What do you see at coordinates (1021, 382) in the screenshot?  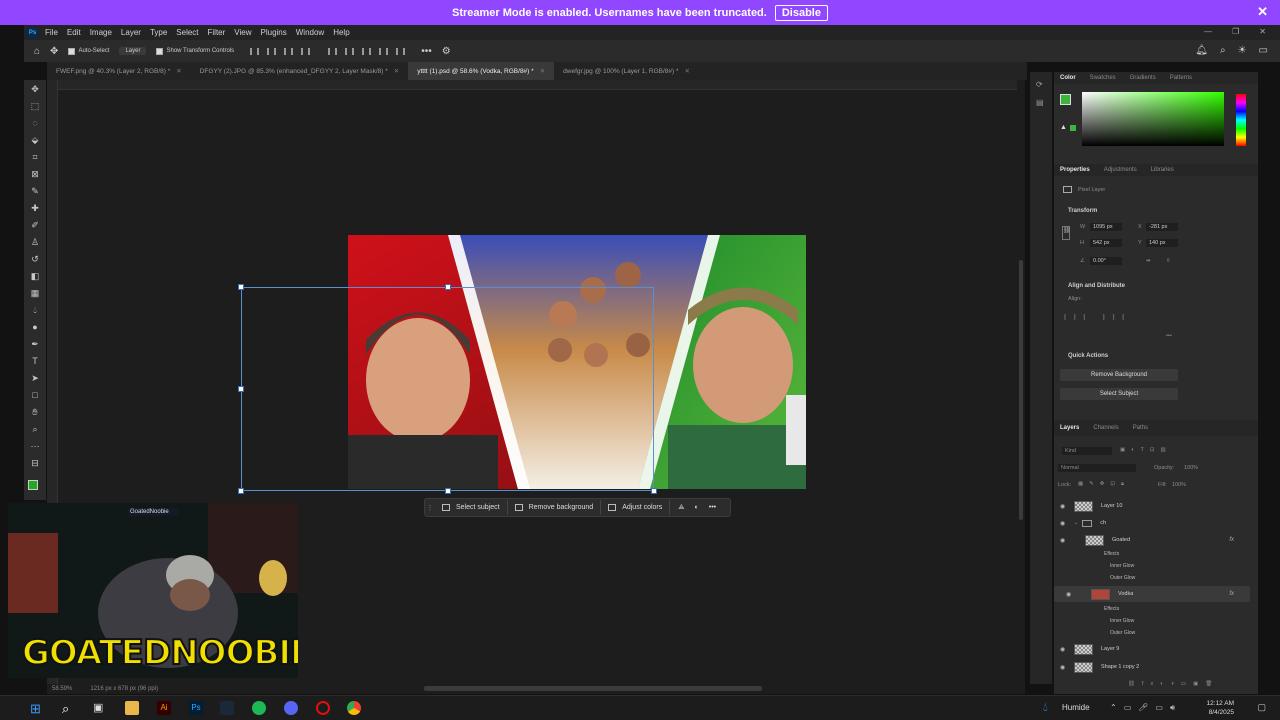 I see `vertical-scrollbar` at bounding box center [1021, 382].